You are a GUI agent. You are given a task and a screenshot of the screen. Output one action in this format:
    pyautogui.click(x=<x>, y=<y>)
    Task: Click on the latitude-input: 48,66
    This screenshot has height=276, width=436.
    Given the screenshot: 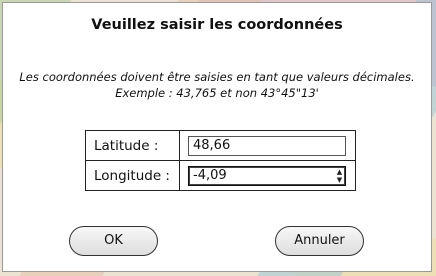 What is the action you would take?
    pyautogui.click(x=267, y=145)
    